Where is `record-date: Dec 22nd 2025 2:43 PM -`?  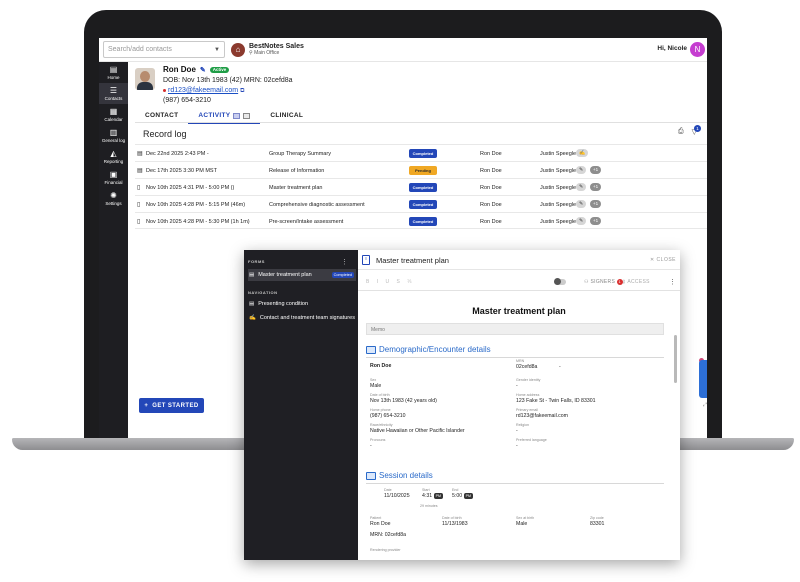
record-date: Dec 22nd 2025 2:43 PM - is located at coordinates (177, 154).